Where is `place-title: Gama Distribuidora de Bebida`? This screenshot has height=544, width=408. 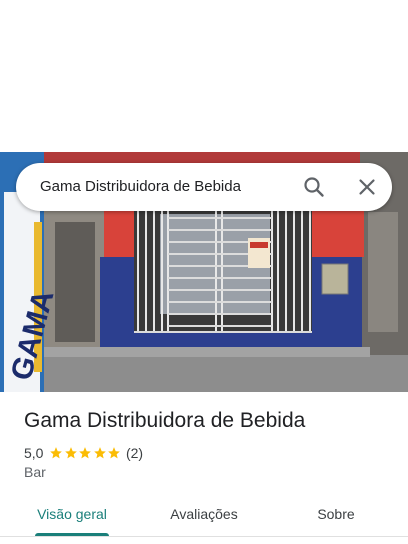
place-title: Gama Distribuidora de Bebida is located at coordinates (165, 420).